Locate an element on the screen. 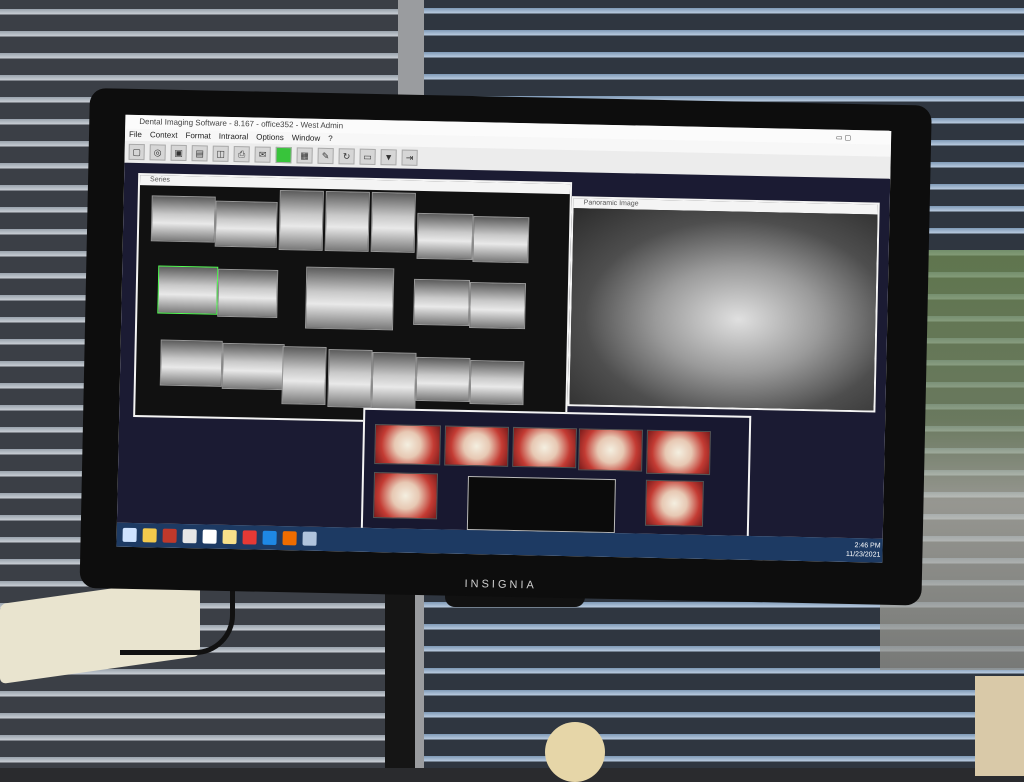 The height and width of the screenshot is (782, 1024). users-icon is located at coordinates (169, 535).